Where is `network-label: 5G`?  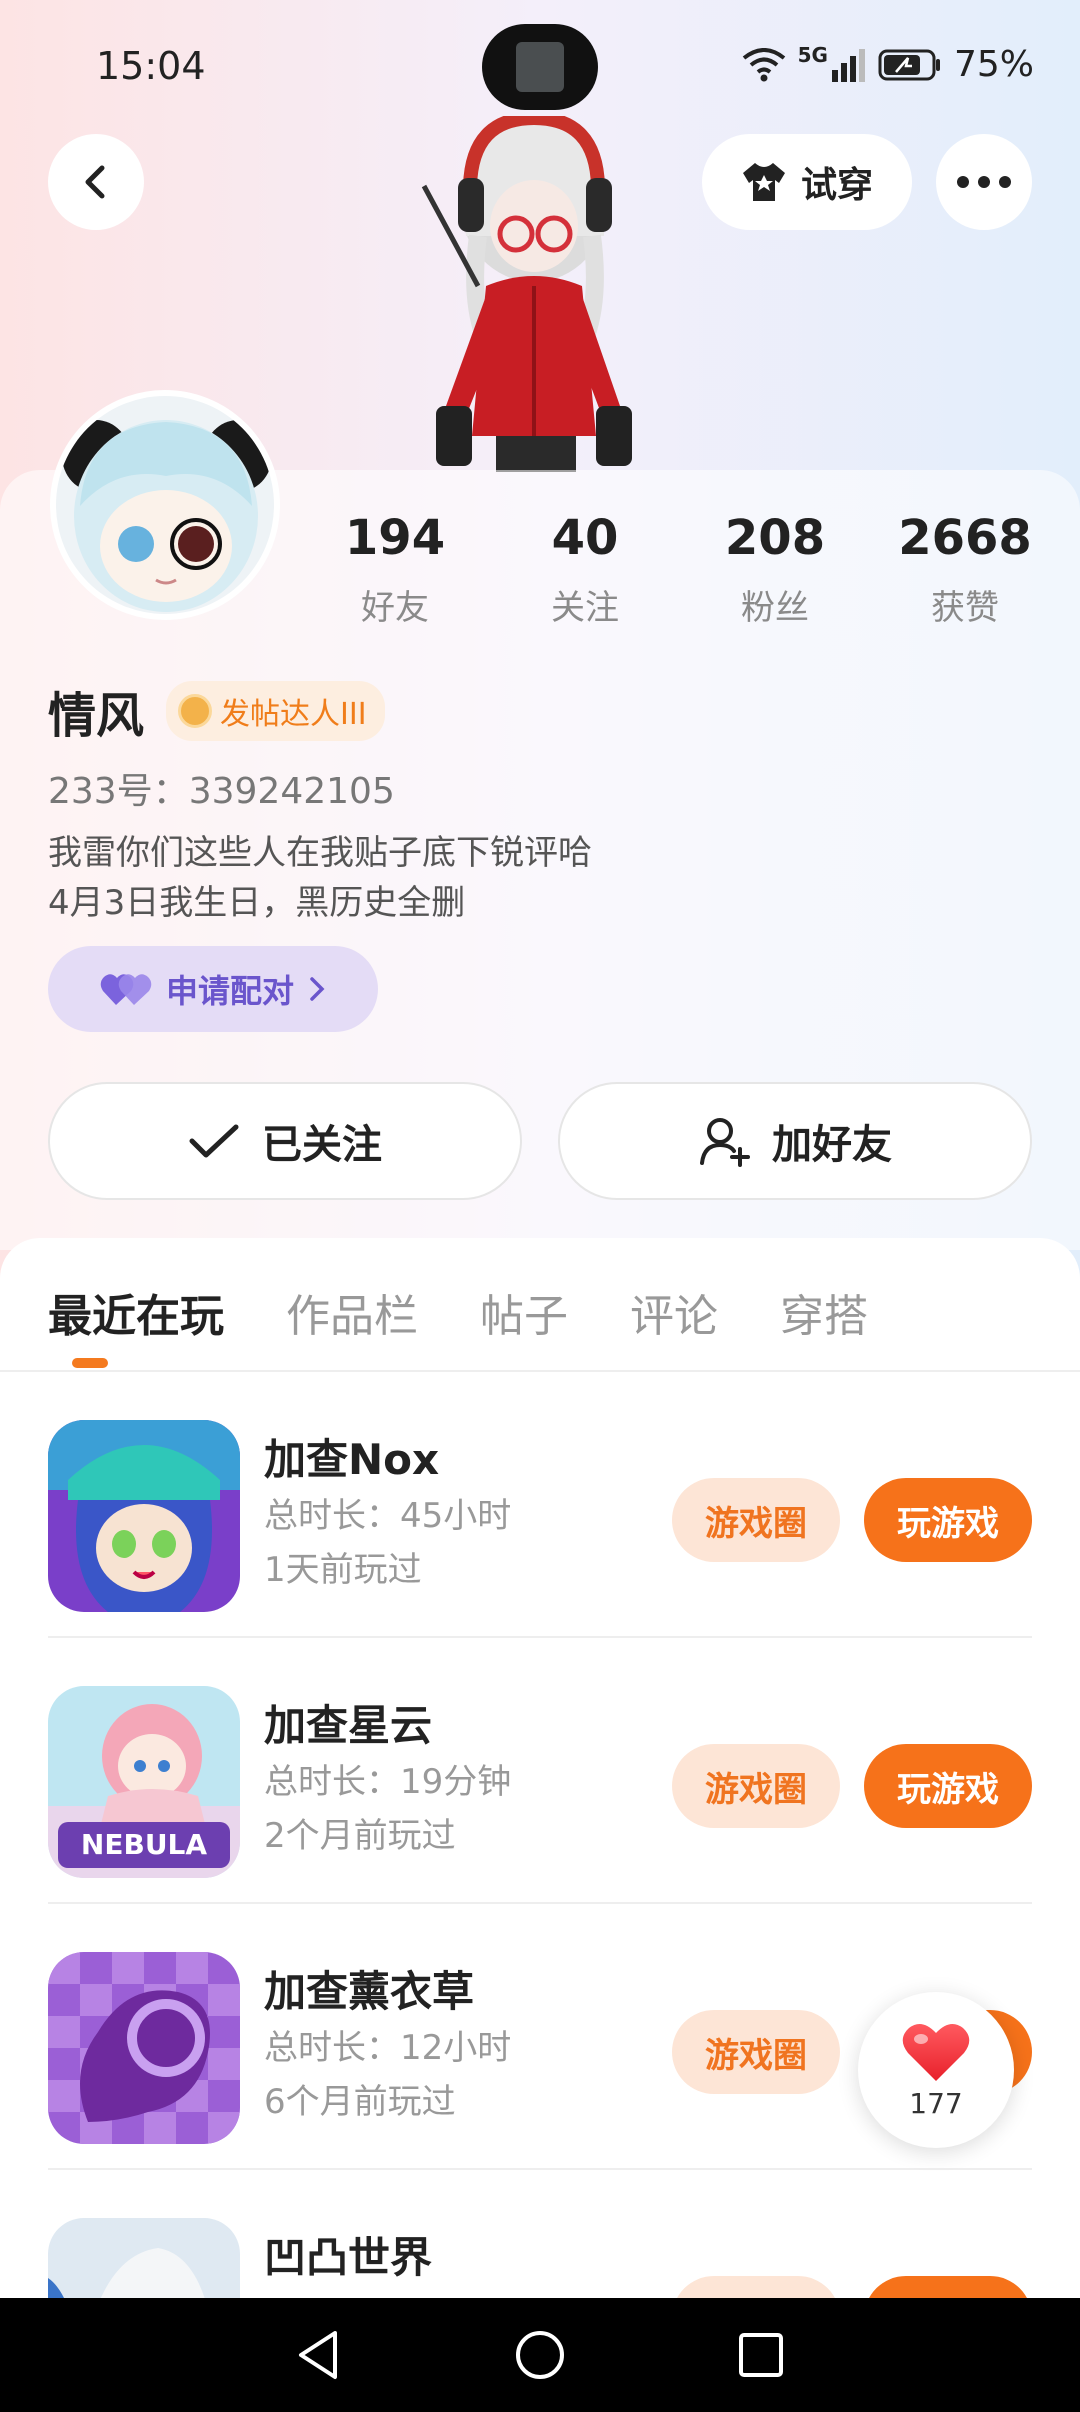 network-label: 5G is located at coordinates (812, 54).